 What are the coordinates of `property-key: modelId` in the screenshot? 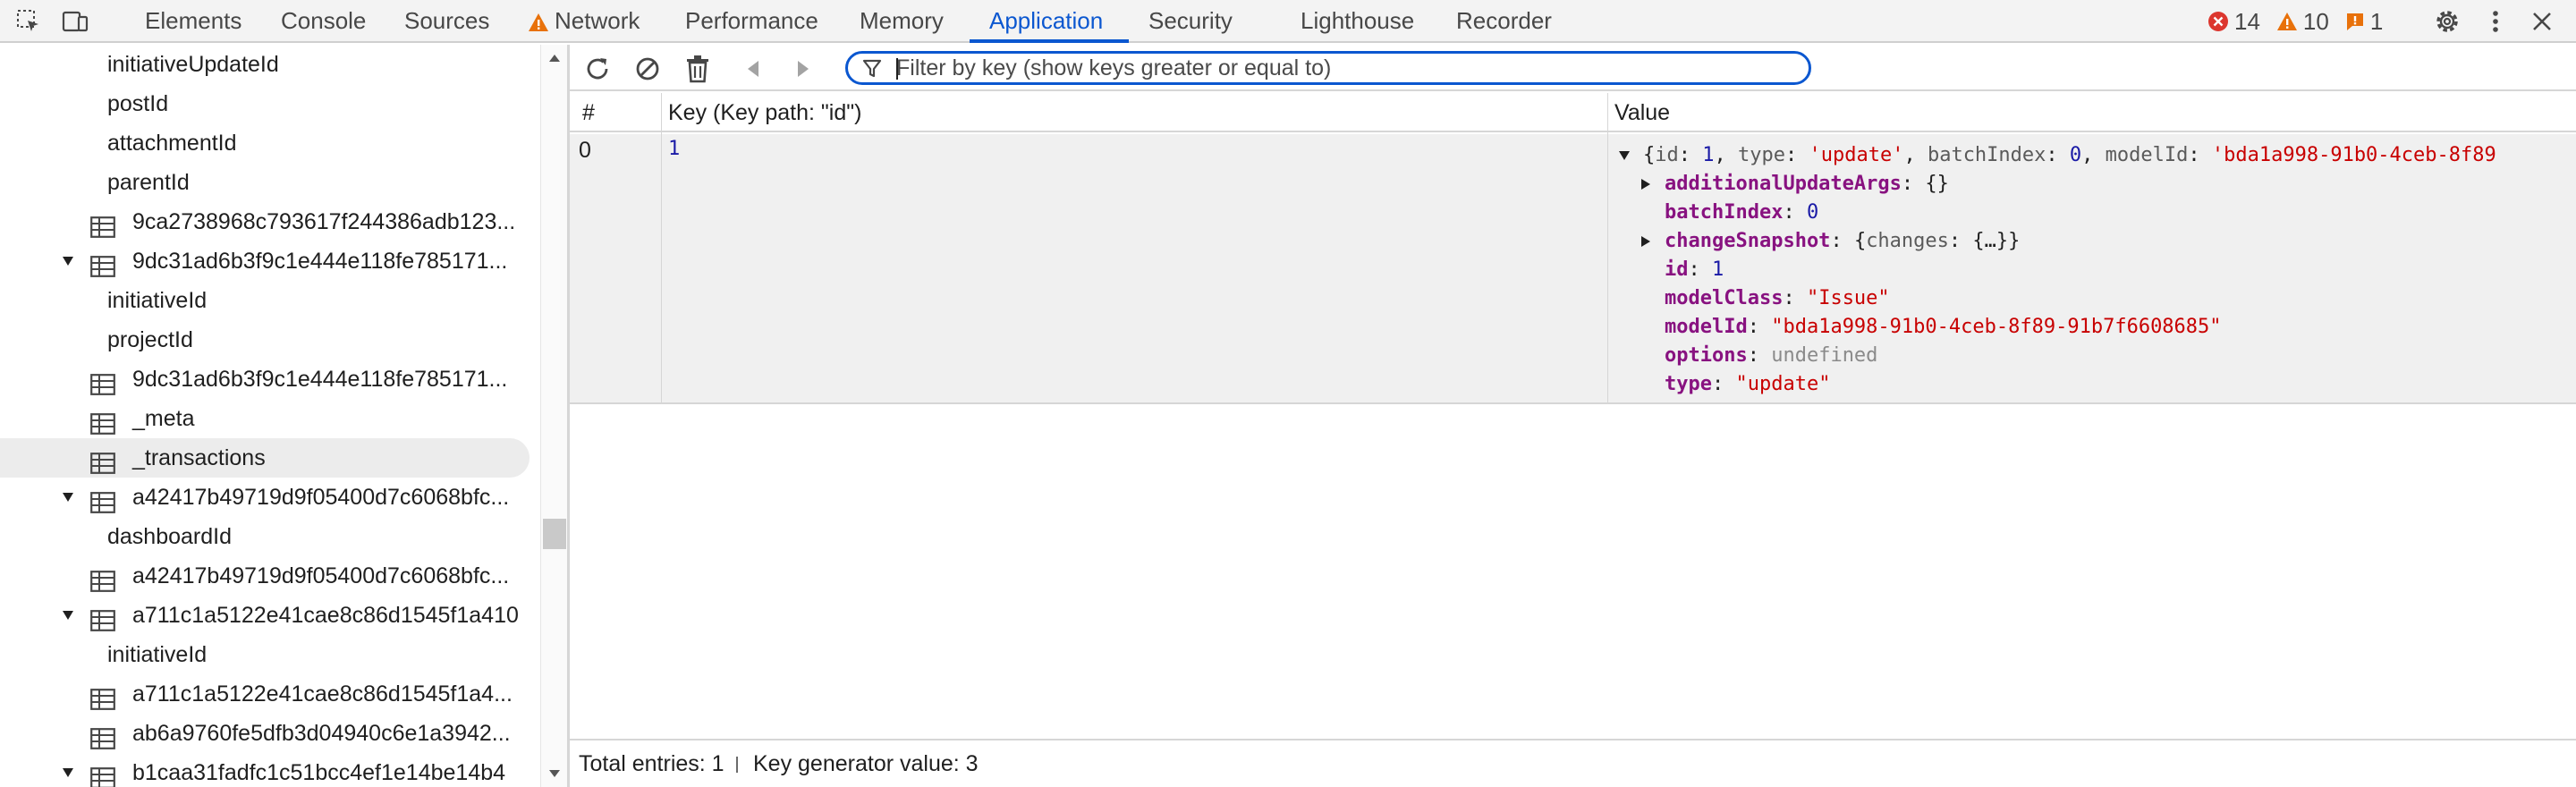 It's located at (1706, 327).